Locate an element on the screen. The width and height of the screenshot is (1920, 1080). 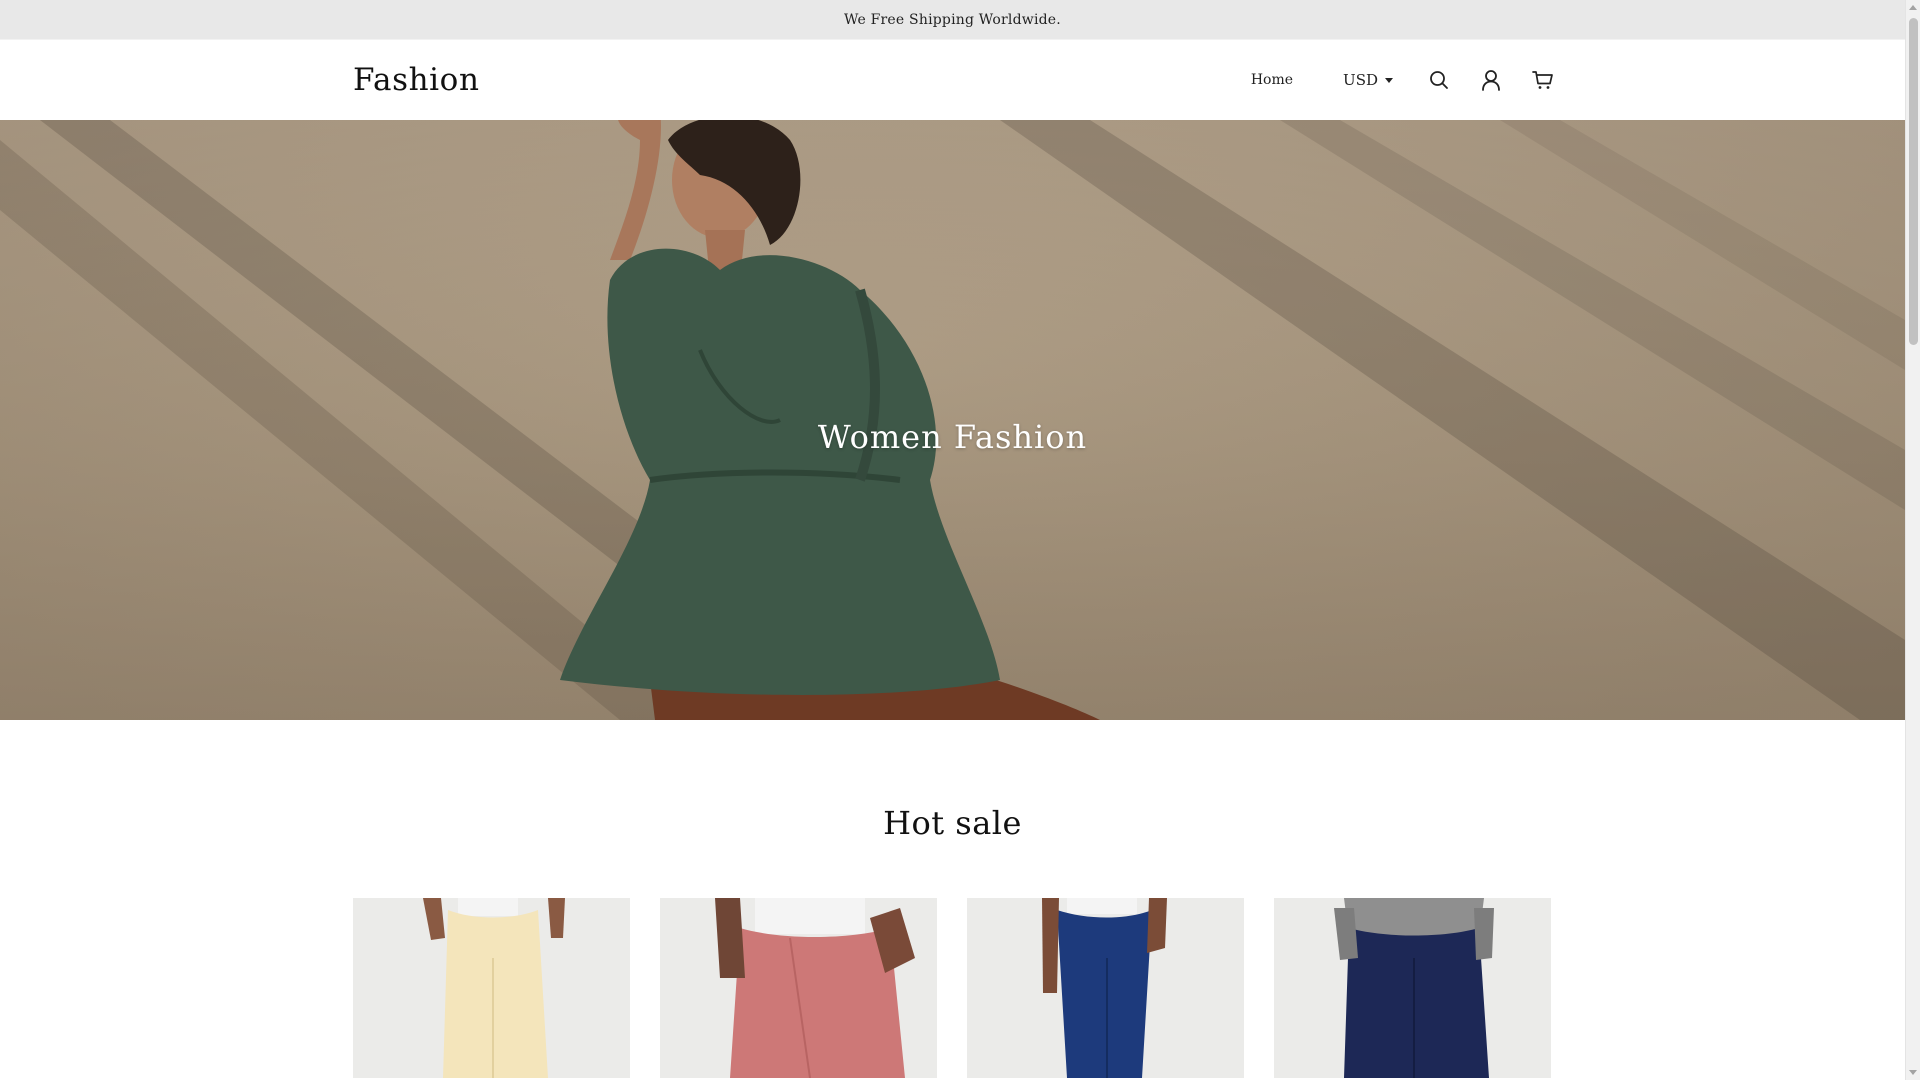
nav-home-link: Home is located at coordinates (1272, 80).